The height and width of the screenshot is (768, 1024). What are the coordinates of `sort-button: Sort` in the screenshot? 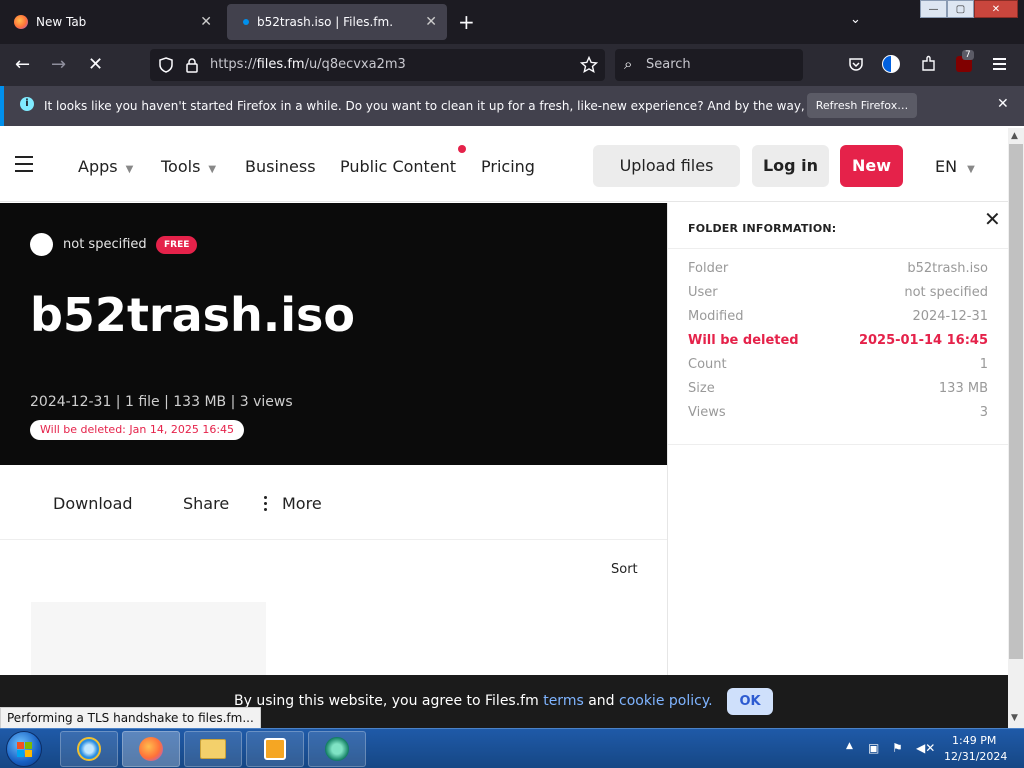 It's located at (624, 569).